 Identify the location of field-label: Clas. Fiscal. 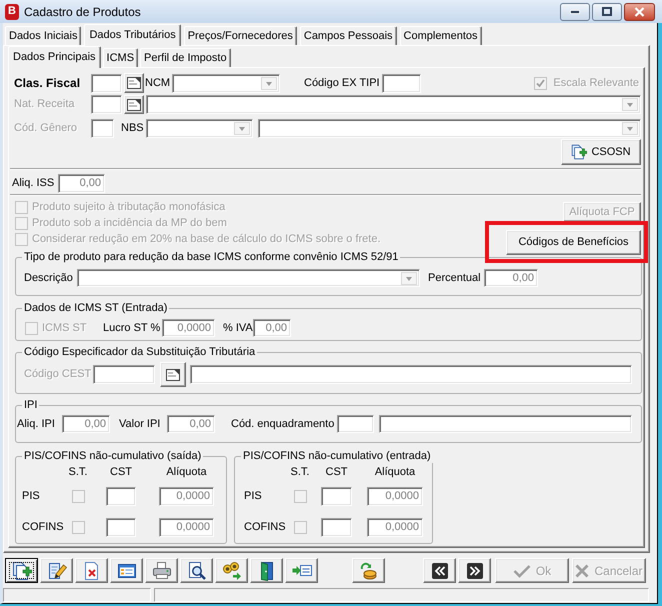
(47, 83).